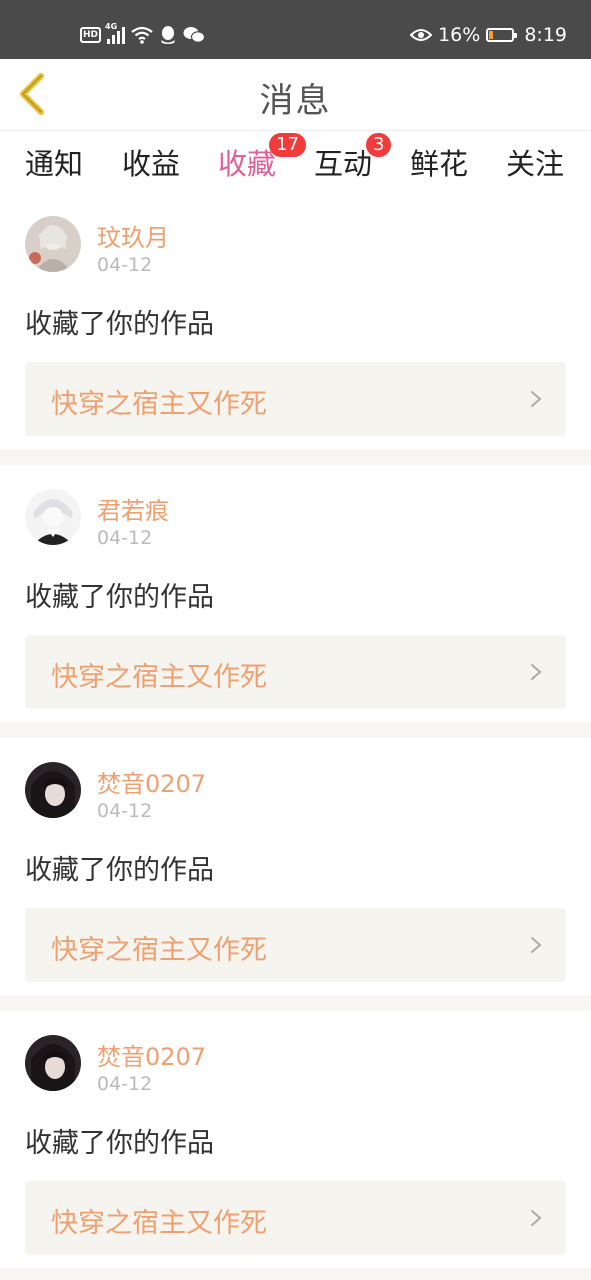 Image resolution: width=591 pixels, height=1280 pixels. What do you see at coordinates (111, 26) in the screenshot?
I see `network-label: 4G` at bounding box center [111, 26].